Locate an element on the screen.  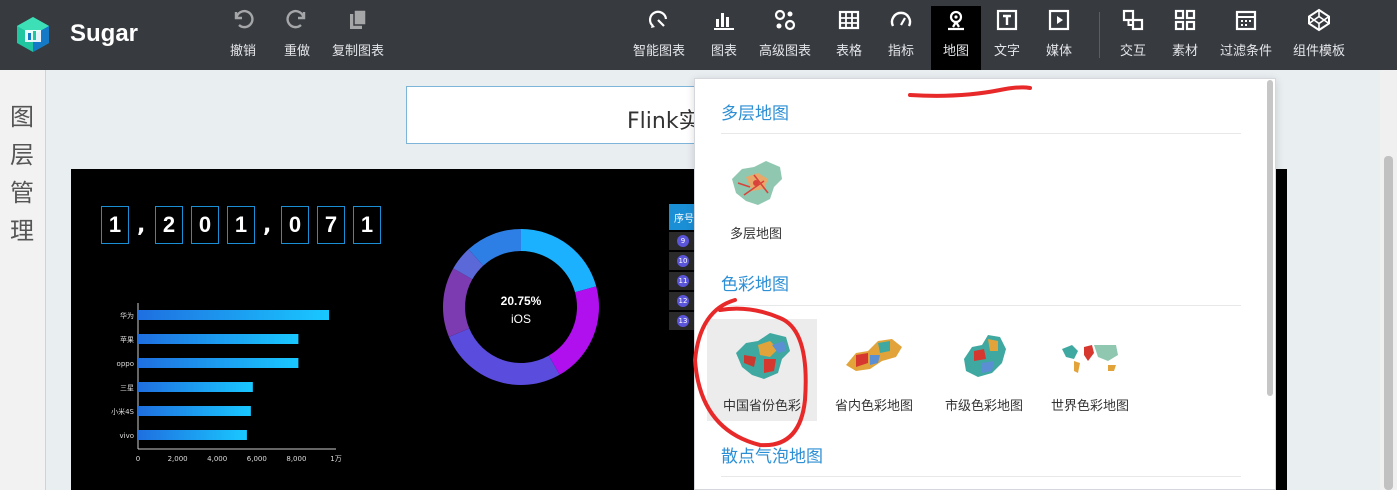
bar-chart-category-label: 华为 is located at coordinates (127, 315).